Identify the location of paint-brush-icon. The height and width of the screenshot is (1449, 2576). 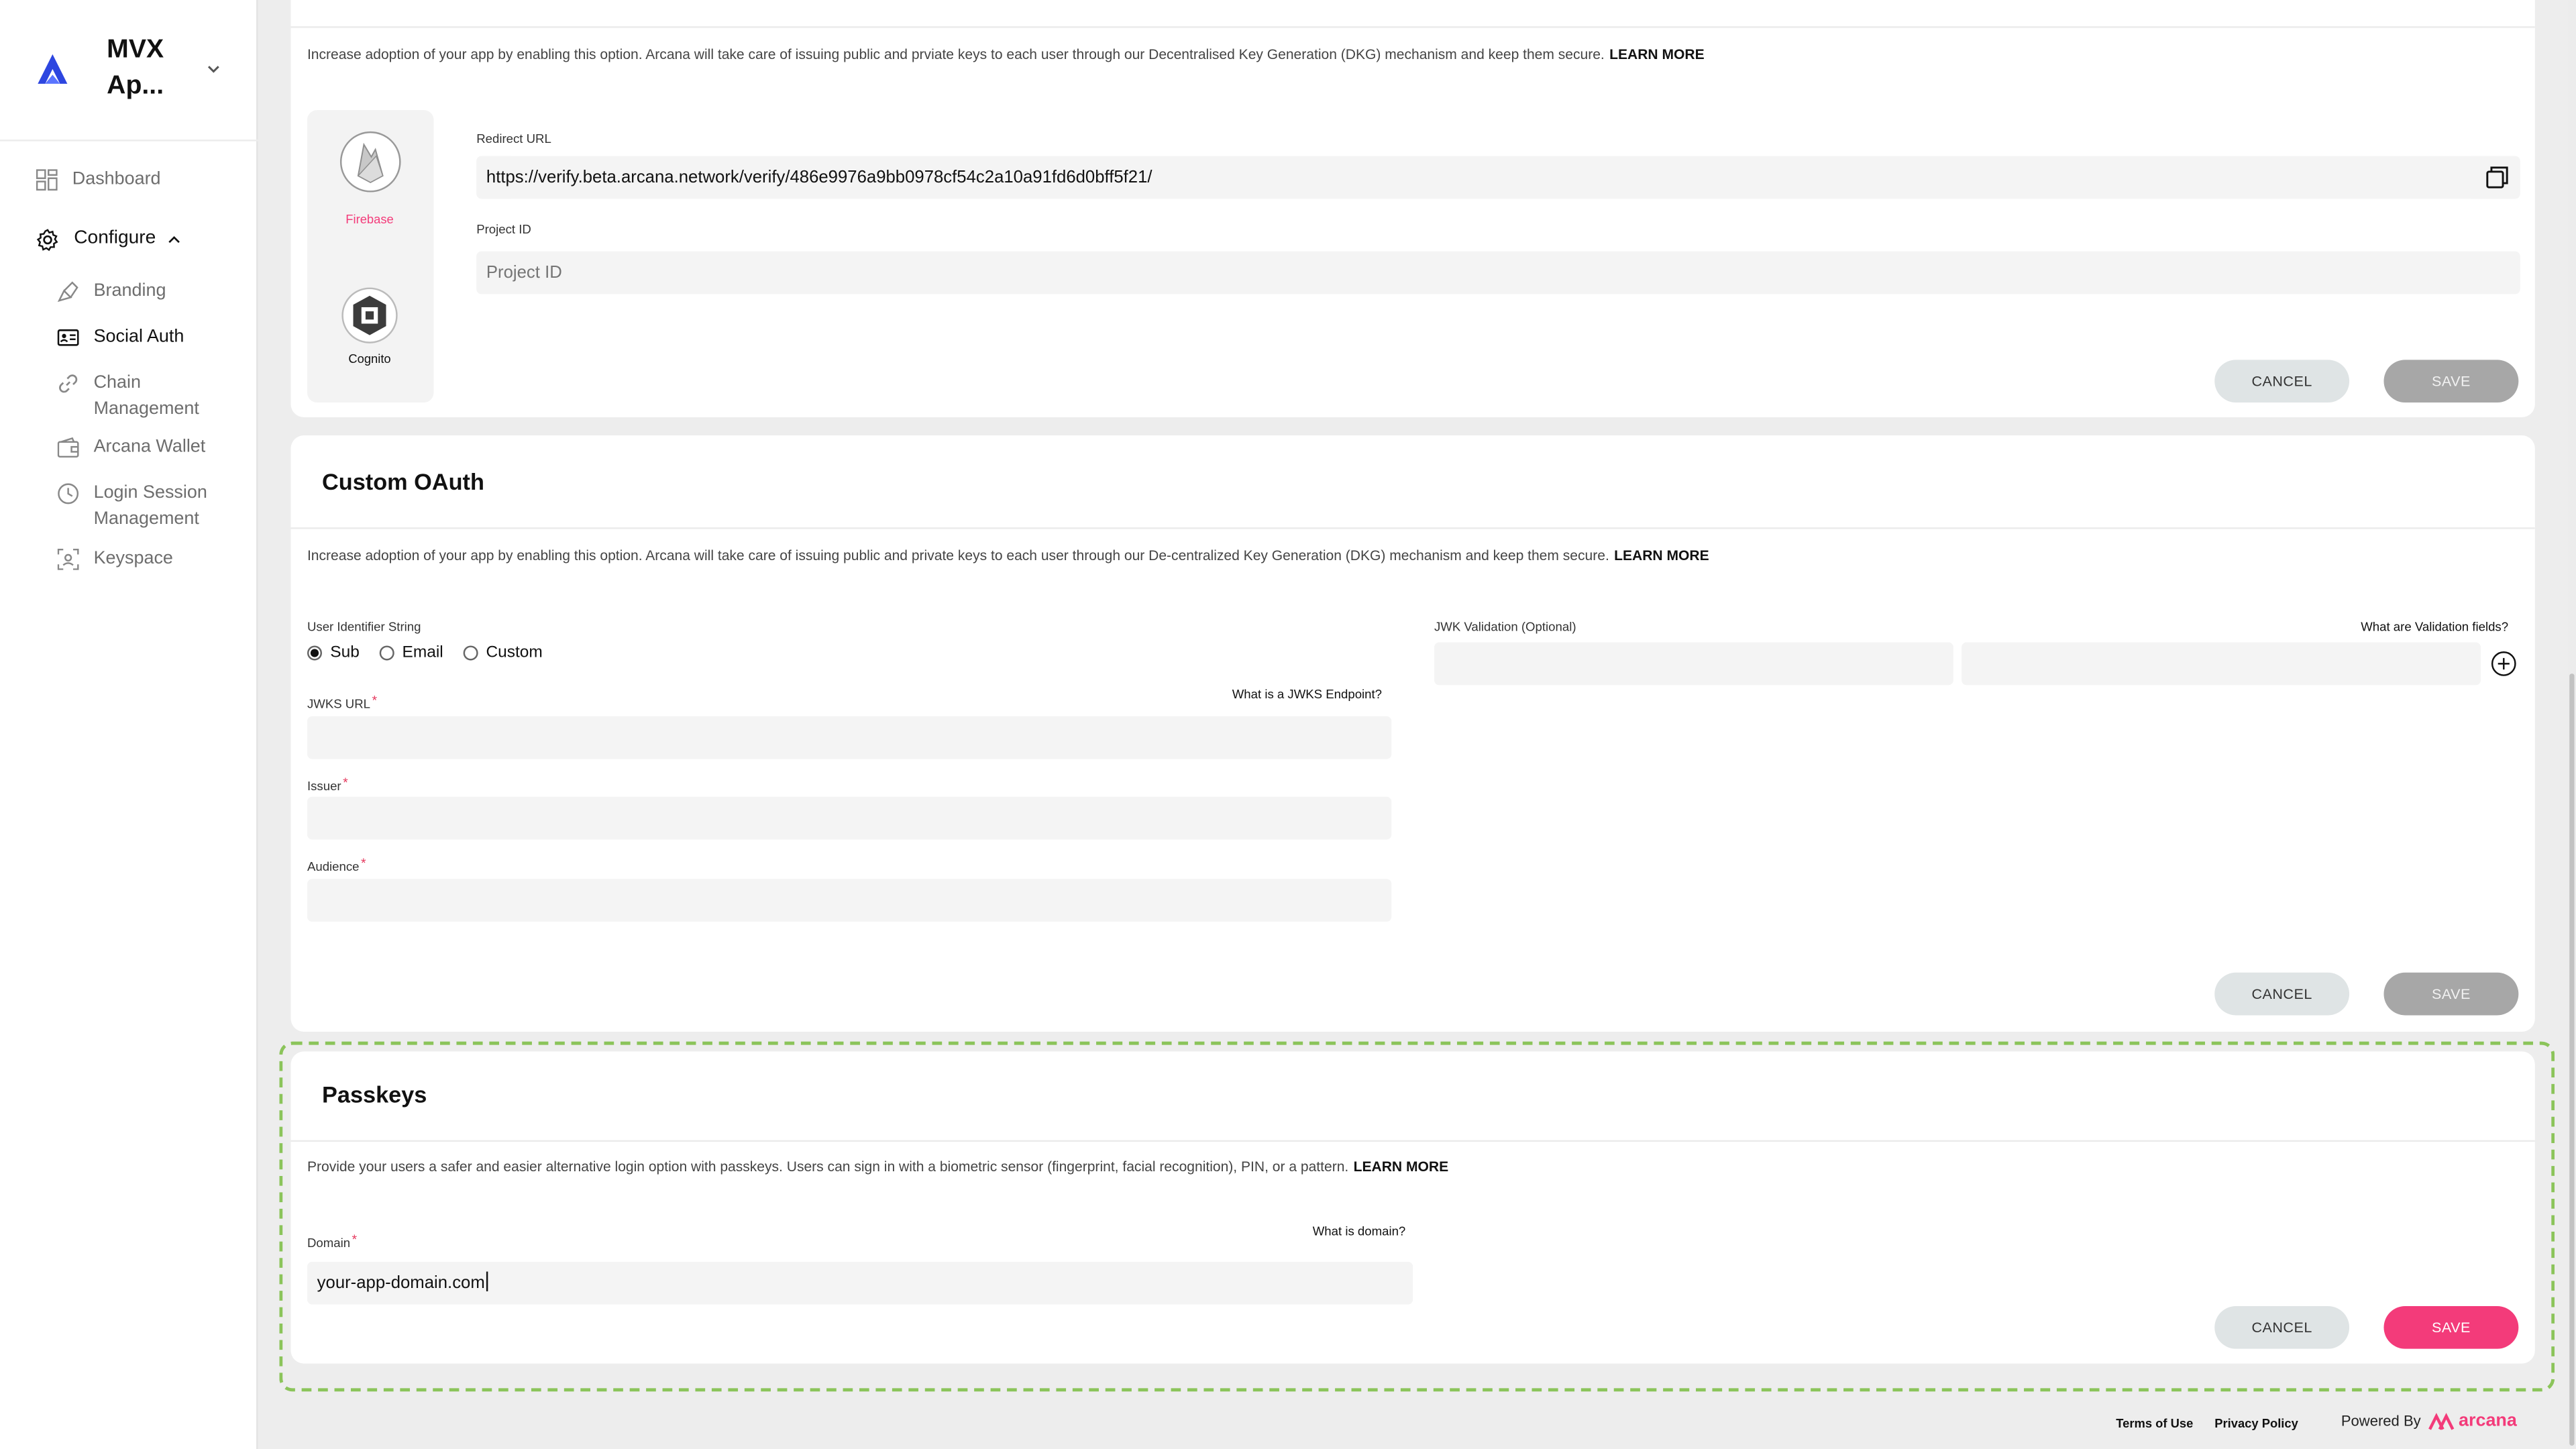
(67, 292).